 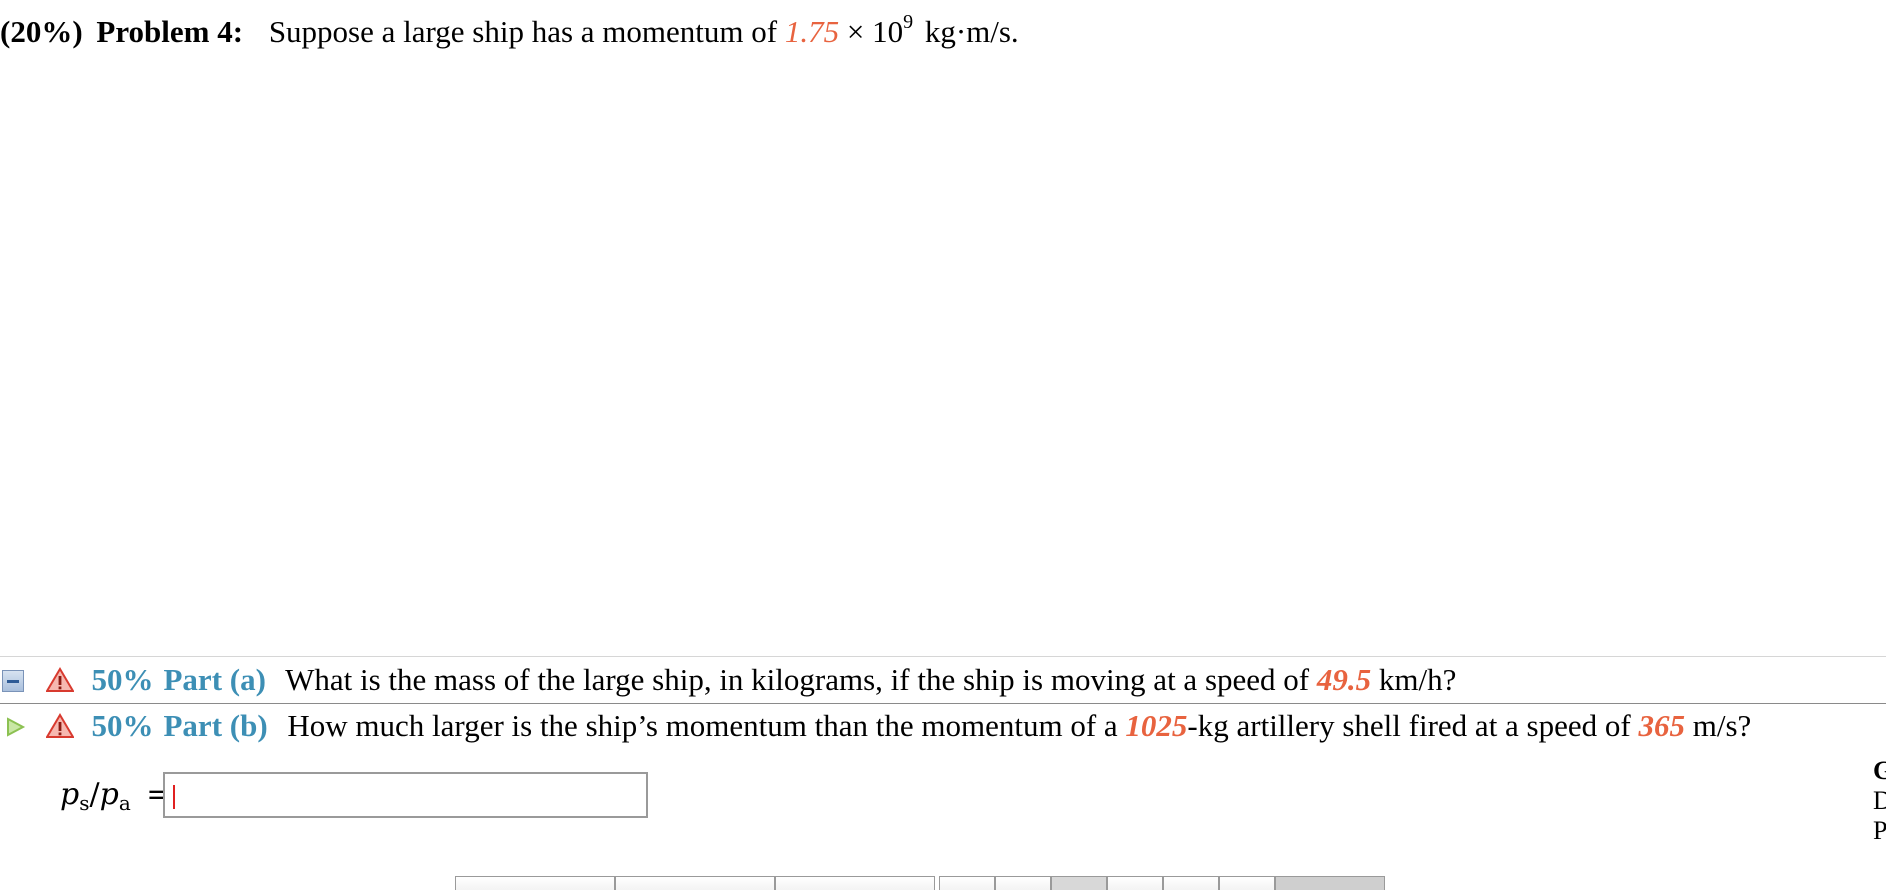 What do you see at coordinates (124, 803) in the screenshot?
I see `denominator-subscript: a` at bounding box center [124, 803].